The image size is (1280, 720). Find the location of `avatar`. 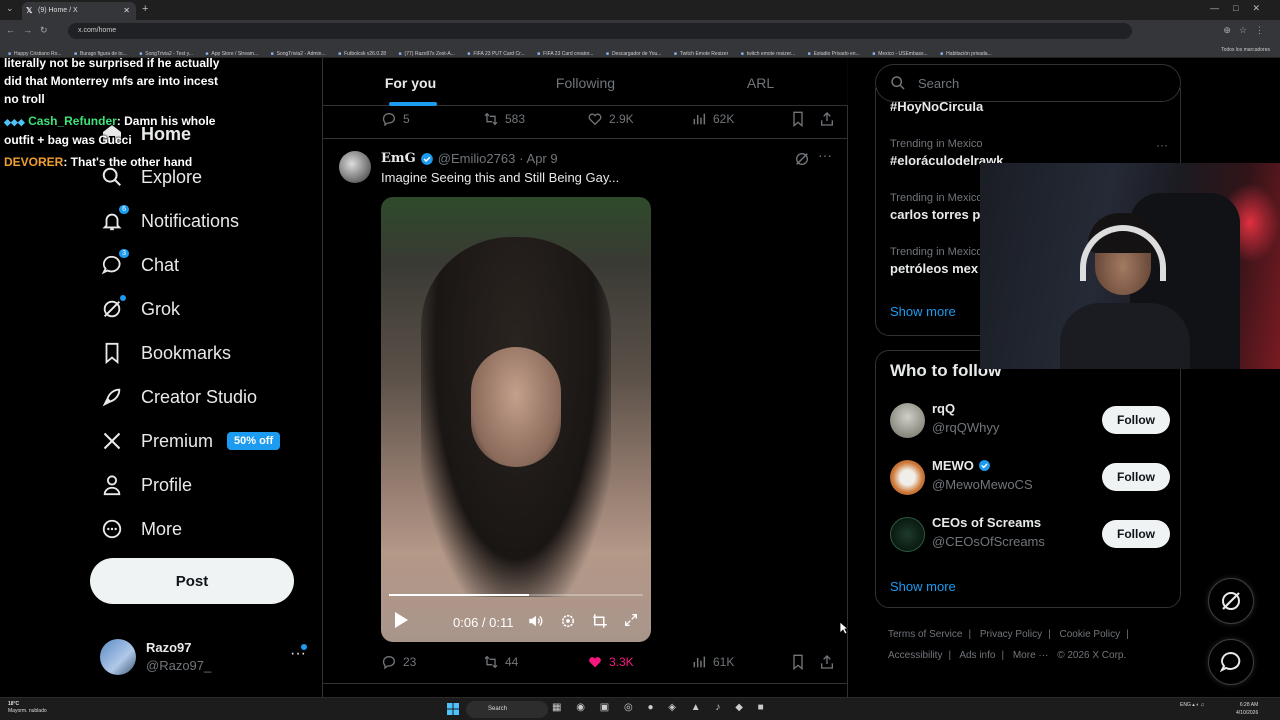

avatar is located at coordinates (355, 167).